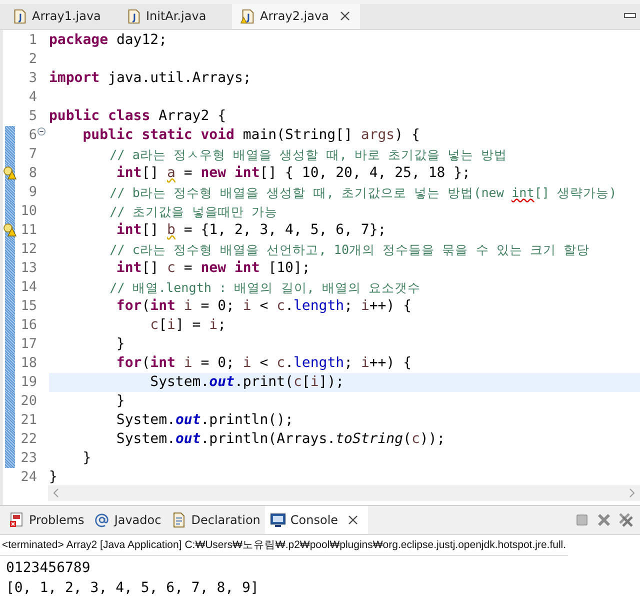 The height and width of the screenshot is (600, 640). What do you see at coordinates (171, 230) in the screenshot?
I see `variable-name: b` at bounding box center [171, 230].